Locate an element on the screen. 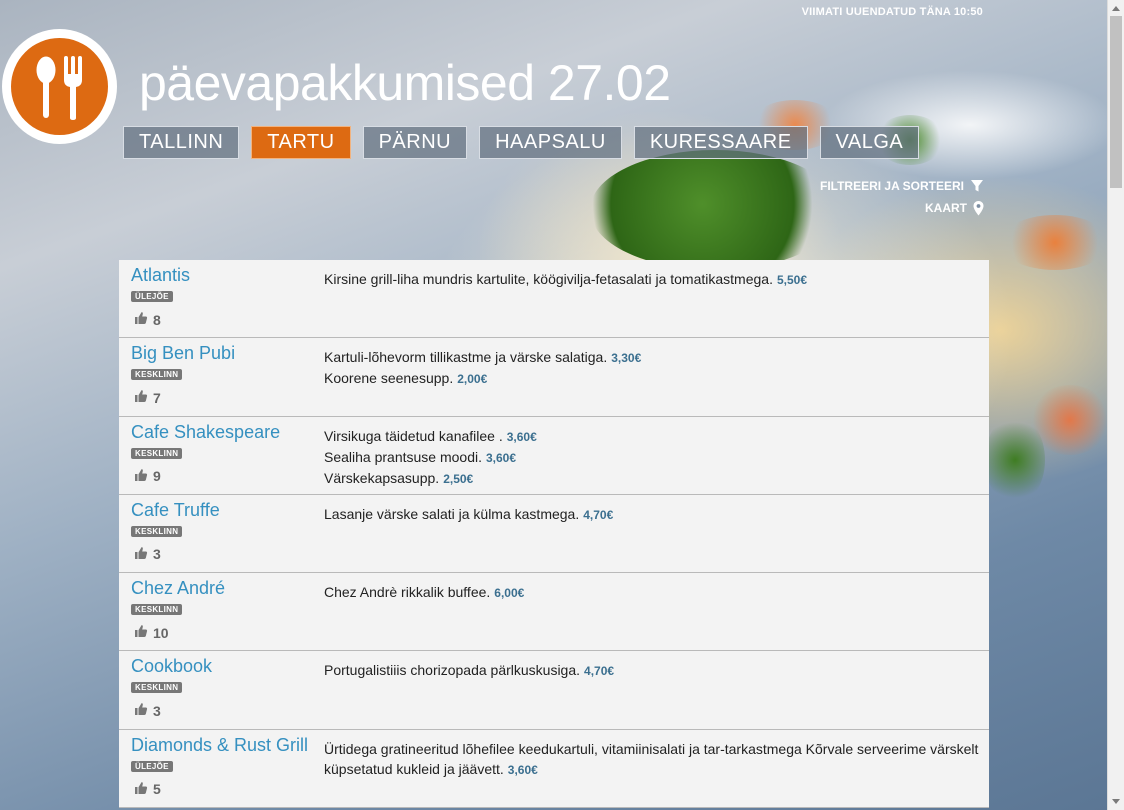 The width and height of the screenshot is (1124, 810). tab-kuressaare: KURESSAARE is located at coordinates (720, 142).